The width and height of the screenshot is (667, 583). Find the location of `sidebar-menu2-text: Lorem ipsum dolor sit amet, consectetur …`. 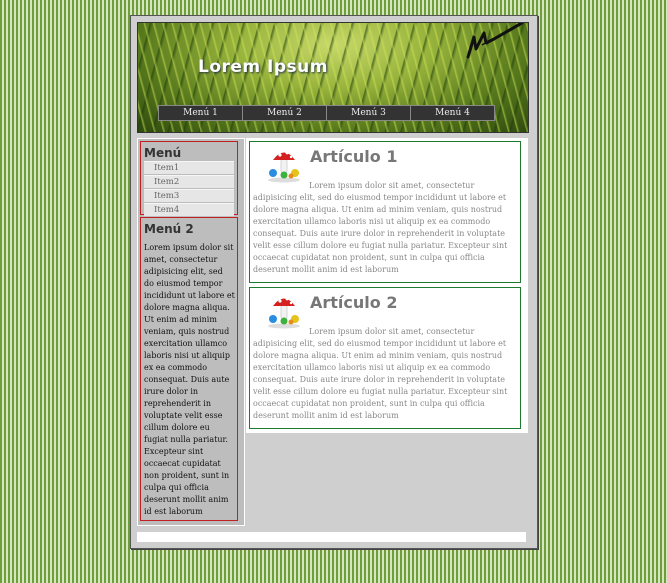

sidebar-menu2-text: Lorem ipsum dolor sit amet, consectetur … is located at coordinates (189, 379).